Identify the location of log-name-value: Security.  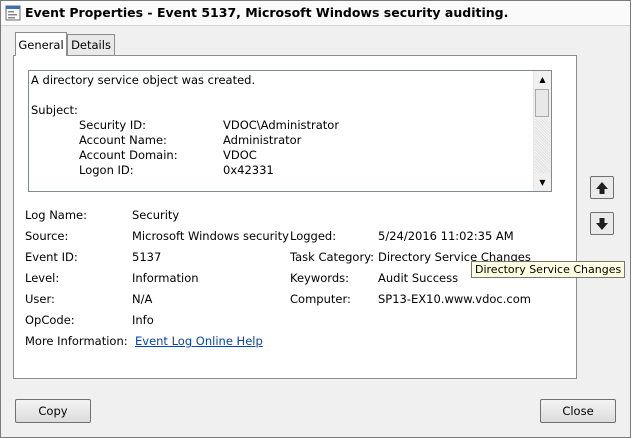
(156, 215).